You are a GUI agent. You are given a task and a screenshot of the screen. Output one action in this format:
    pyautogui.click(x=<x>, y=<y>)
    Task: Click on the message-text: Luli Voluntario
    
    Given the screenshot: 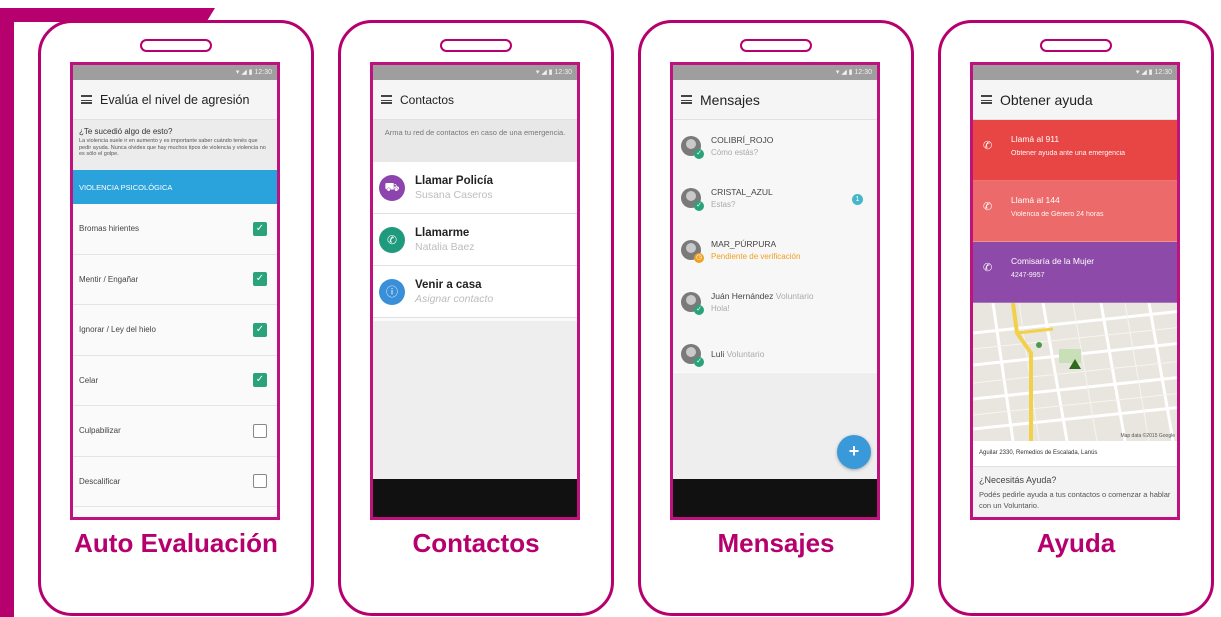 What is the action you would take?
    pyautogui.click(x=737, y=354)
    